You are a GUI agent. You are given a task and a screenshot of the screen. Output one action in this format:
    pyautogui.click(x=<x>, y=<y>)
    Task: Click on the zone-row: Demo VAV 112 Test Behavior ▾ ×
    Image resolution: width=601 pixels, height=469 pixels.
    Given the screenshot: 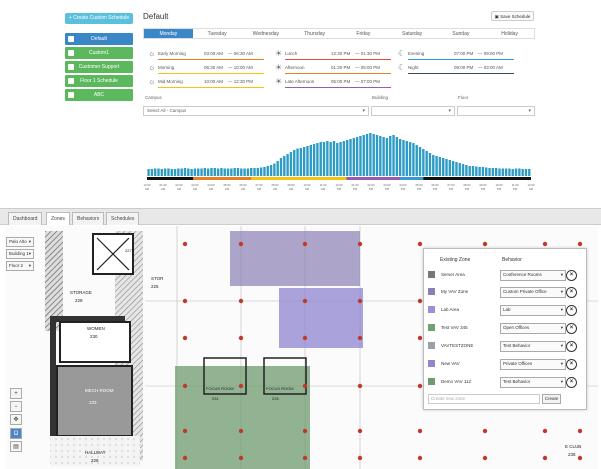 What is the action you would take?
    pyautogui.click(x=506, y=382)
    